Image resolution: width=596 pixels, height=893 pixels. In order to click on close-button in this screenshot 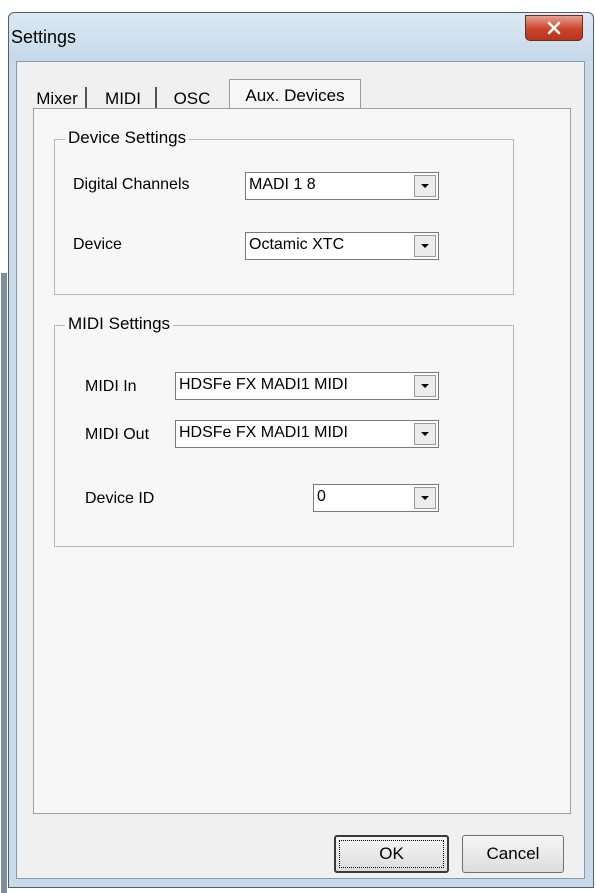, I will do `click(554, 28)`.